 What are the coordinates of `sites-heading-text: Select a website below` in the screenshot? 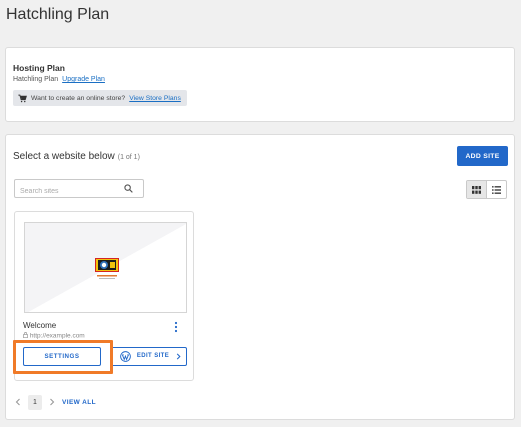 It's located at (64, 156).